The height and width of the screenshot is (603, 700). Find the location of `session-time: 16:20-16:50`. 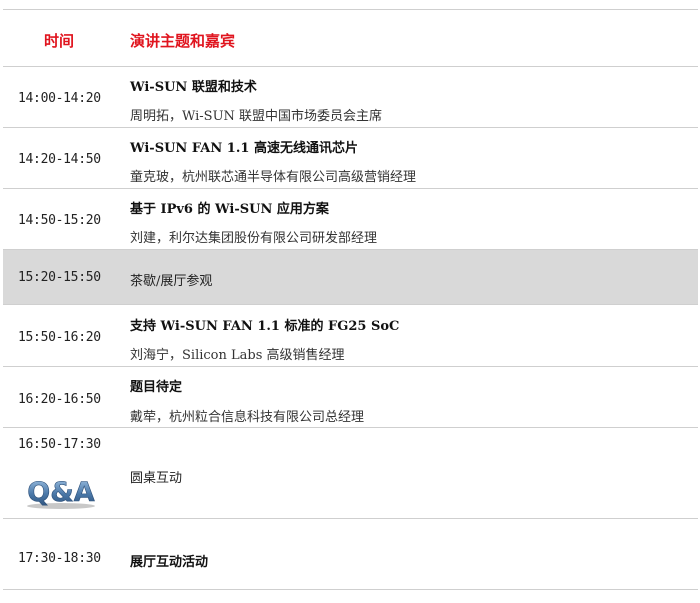

session-time: 16:20-16:50 is located at coordinates (59, 399).